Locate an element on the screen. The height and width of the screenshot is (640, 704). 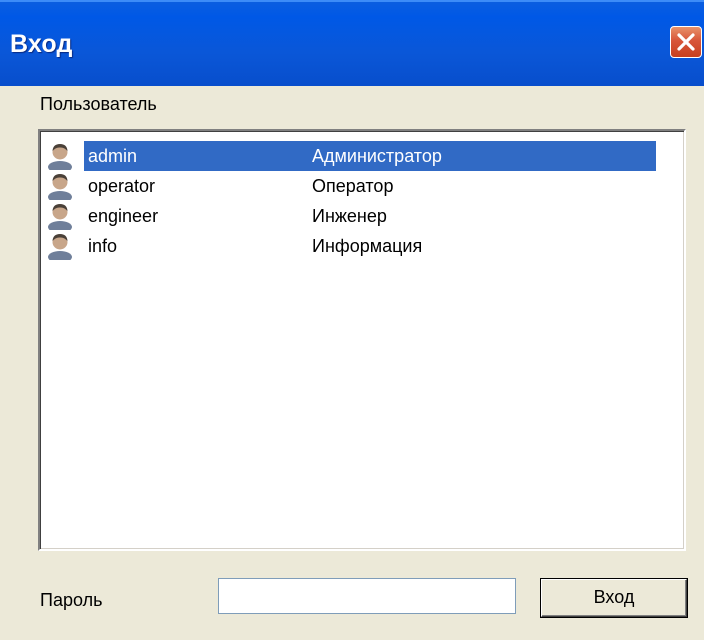
password-label: Пароль is located at coordinates (71, 600).